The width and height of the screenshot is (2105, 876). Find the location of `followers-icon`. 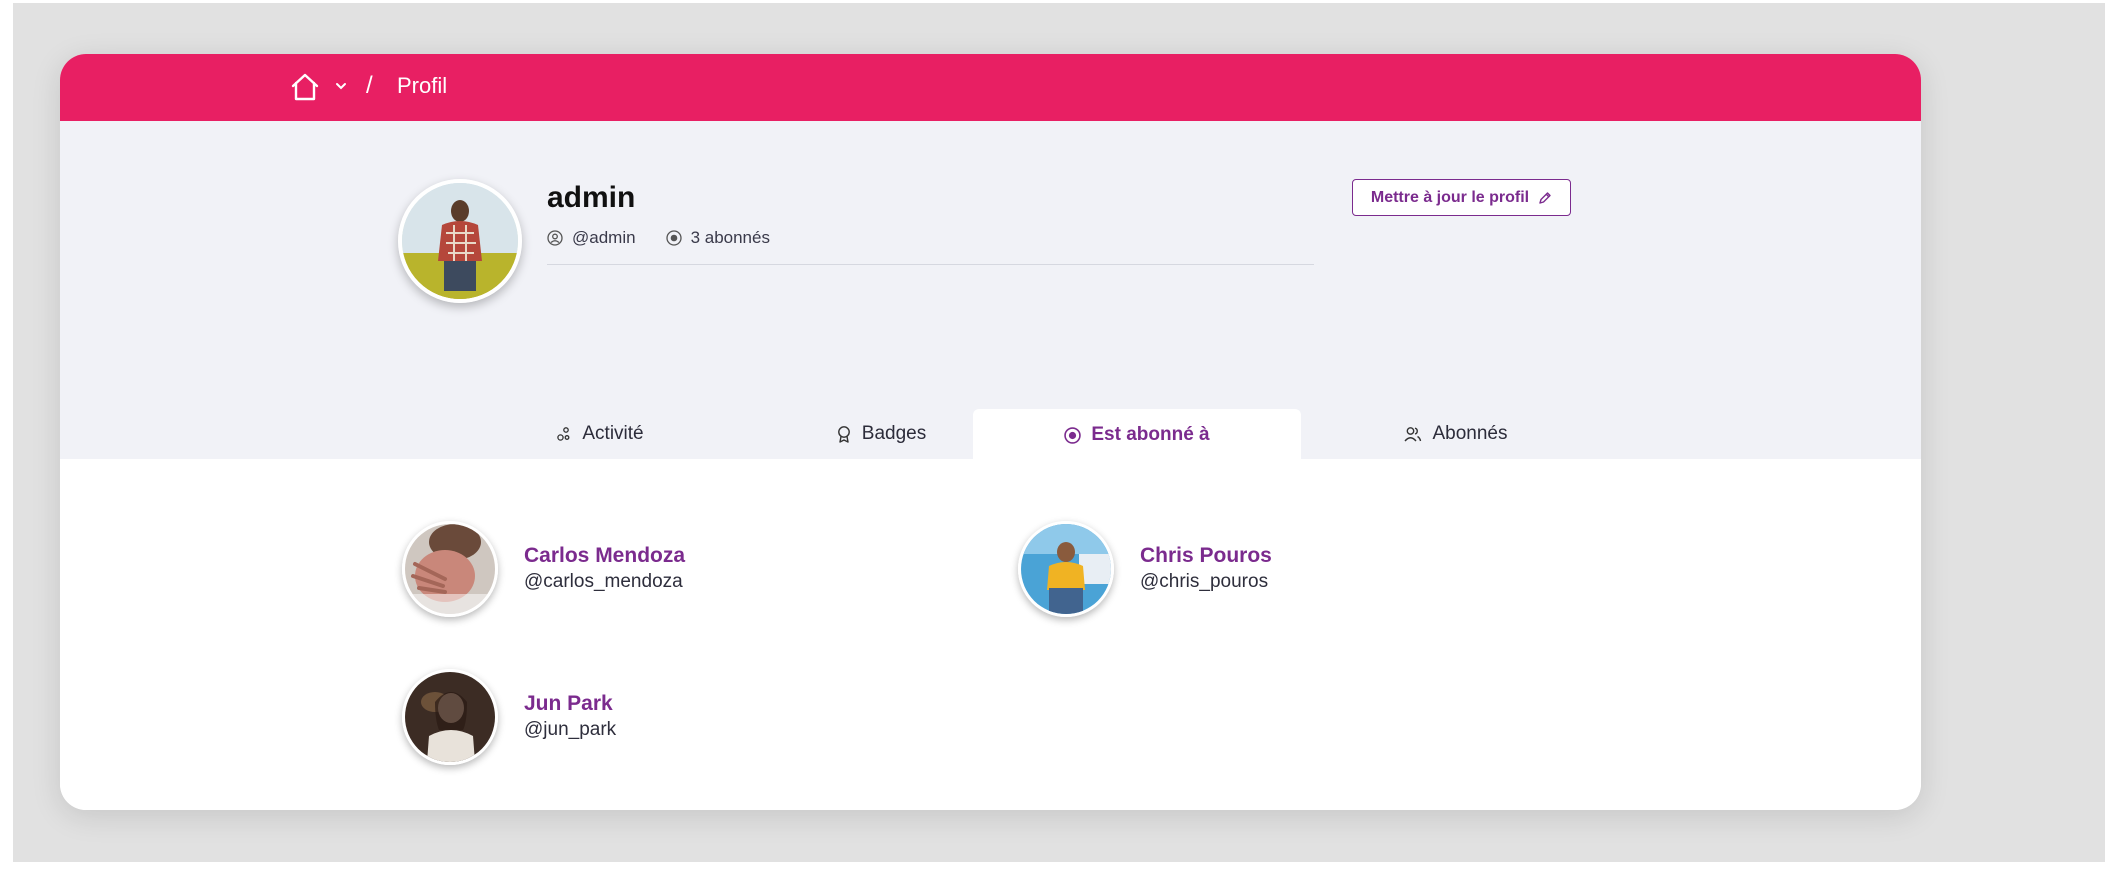

followers-icon is located at coordinates (1413, 434).